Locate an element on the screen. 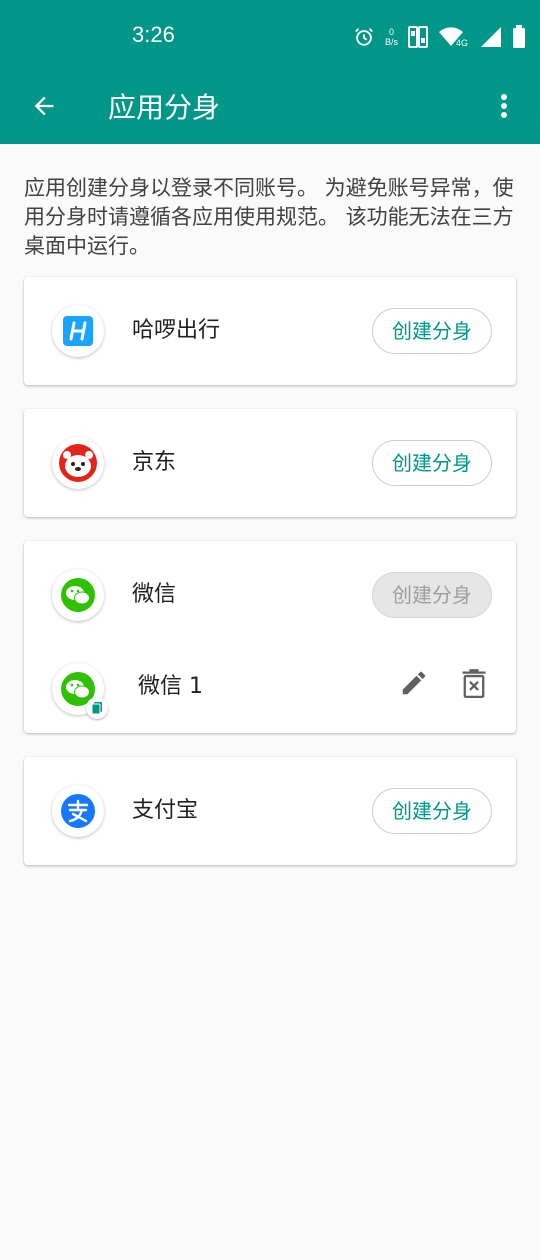 The height and width of the screenshot is (1260, 540). more-options-button is located at coordinates (504, 108).